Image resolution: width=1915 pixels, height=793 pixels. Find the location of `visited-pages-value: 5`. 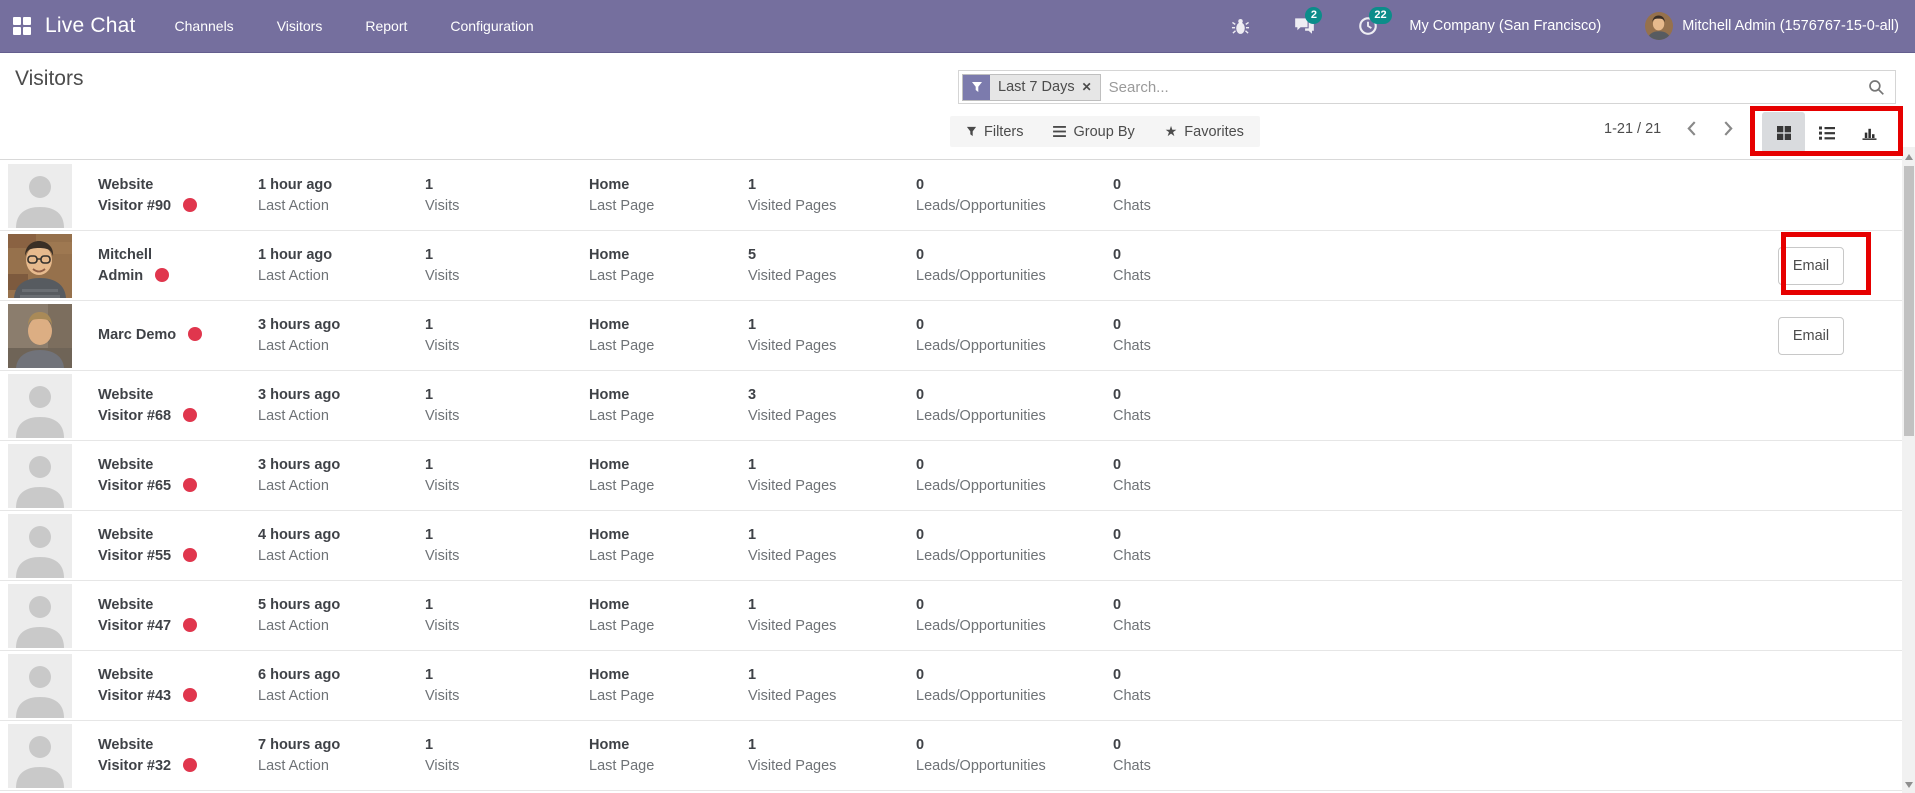

visited-pages-value: 5 is located at coordinates (752, 254).